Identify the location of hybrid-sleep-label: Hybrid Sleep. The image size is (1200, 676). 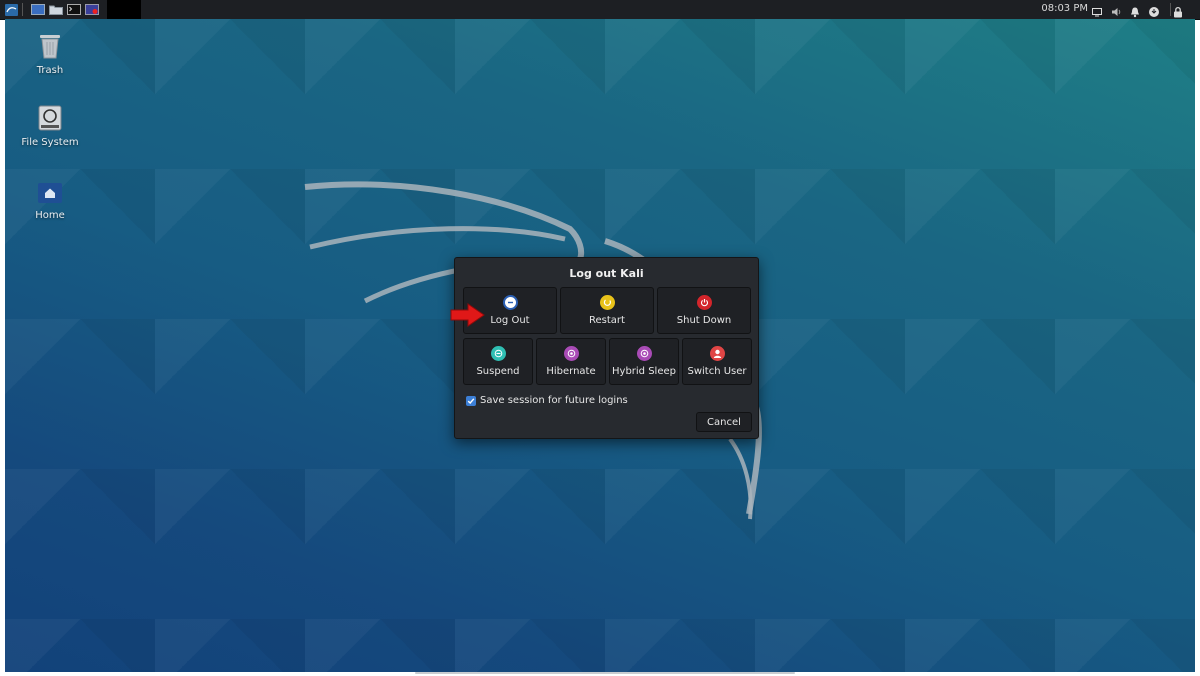
(644, 371).